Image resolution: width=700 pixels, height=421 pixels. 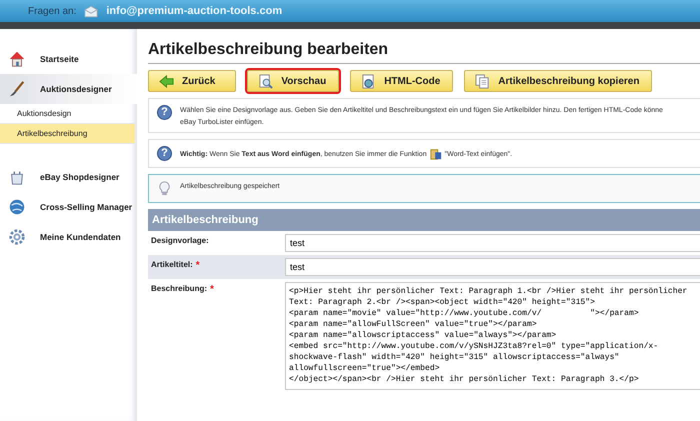 I want to click on copy-icon, so click(x=482, y=81).